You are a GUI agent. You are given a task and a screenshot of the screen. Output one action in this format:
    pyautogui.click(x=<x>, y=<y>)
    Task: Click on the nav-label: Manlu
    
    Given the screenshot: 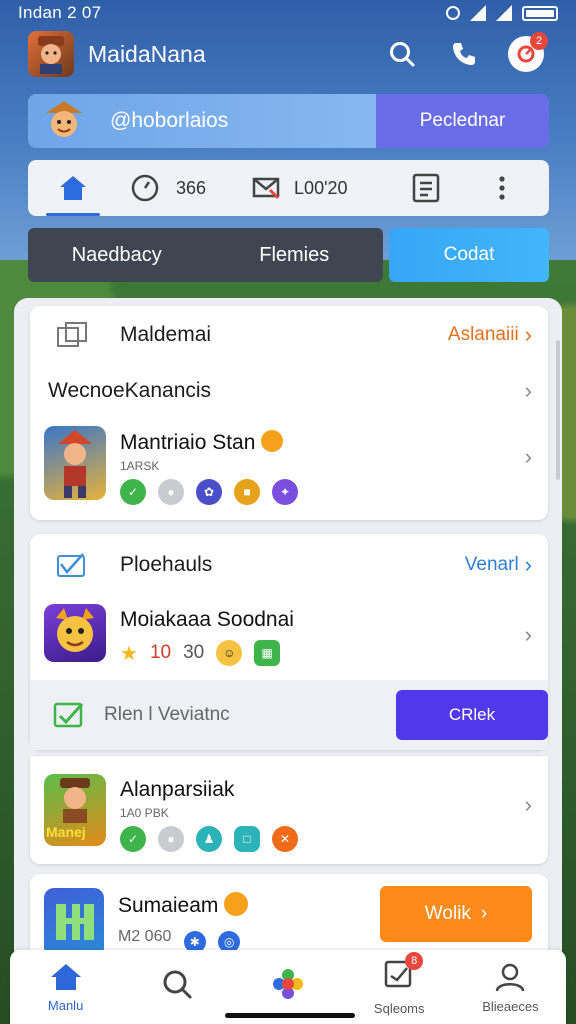 What is the action you would take?
    pyautogui.click(x=65, y=1005)
    